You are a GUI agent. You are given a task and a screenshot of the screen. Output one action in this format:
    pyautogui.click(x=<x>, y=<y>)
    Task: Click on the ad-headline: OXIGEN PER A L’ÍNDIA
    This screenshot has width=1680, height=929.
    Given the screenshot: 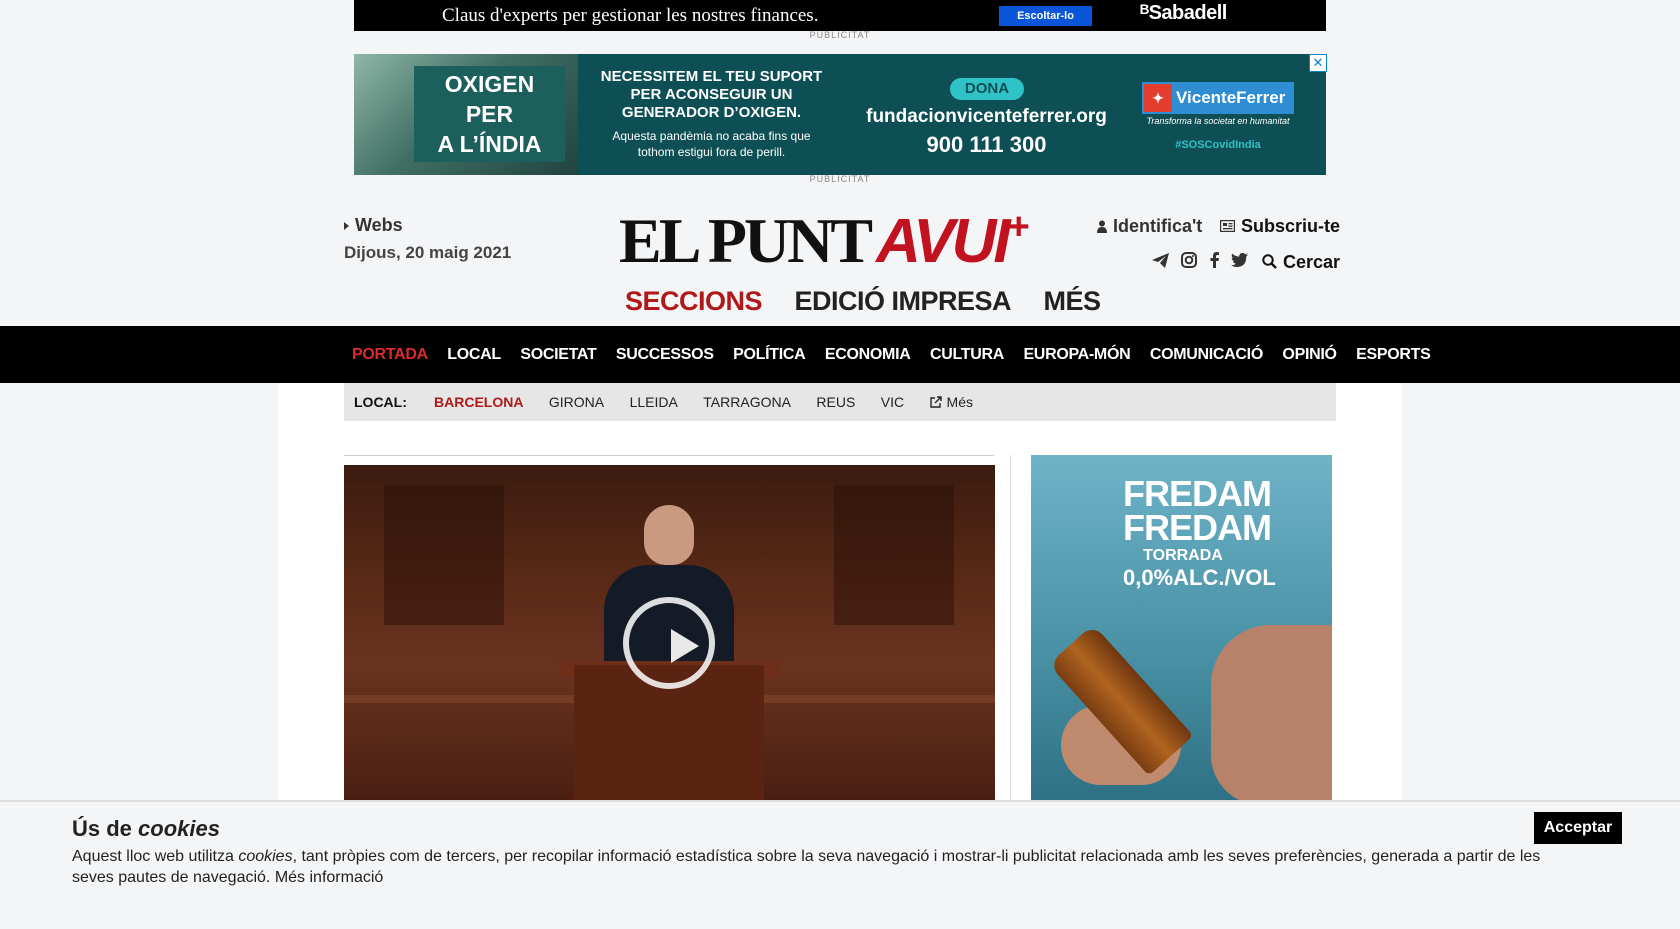 What is the action you would take?
    pyautogui.click(x=489, y=114)
    